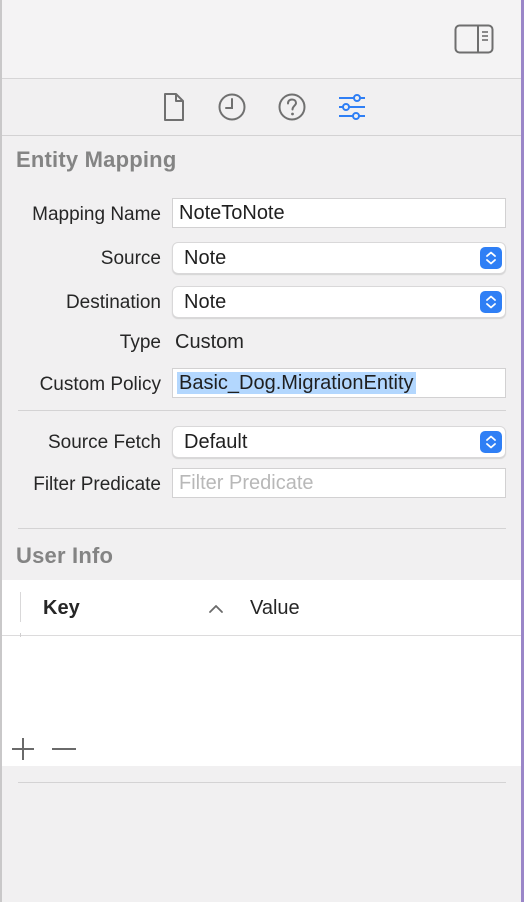  What do you see at coordinates (209, 342) in the screenshot?
I see `type-value: Custom` at bounding box center [209, 342].